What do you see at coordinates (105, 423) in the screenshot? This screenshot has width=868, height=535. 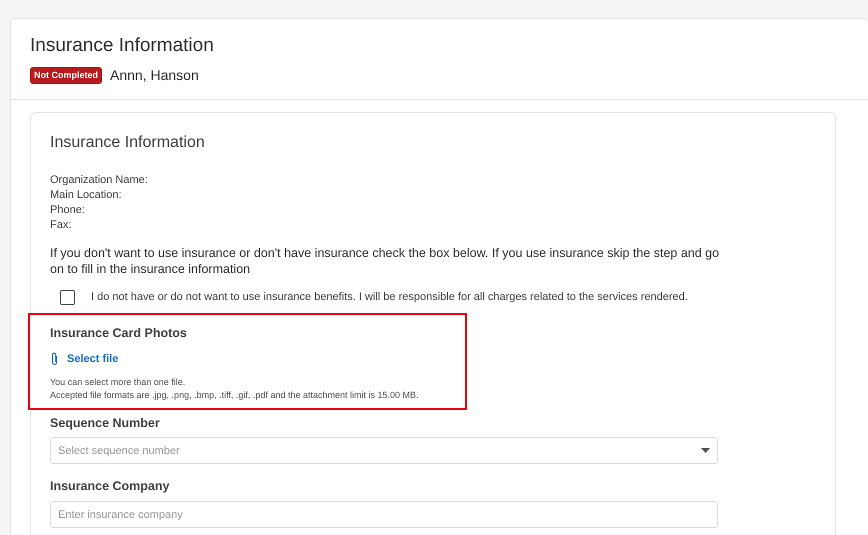 I see `field-label: Sequence Number` at bounding box center [105, 423].